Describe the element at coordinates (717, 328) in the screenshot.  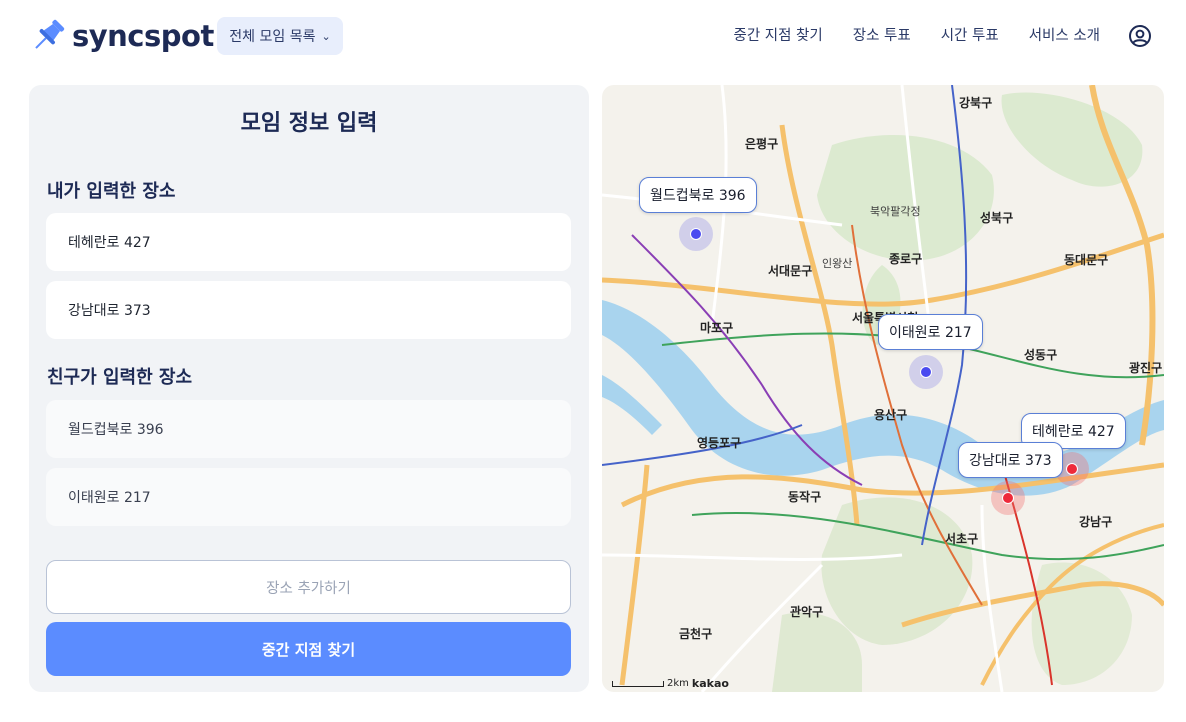
I see `place-name: 마포구` at that location.